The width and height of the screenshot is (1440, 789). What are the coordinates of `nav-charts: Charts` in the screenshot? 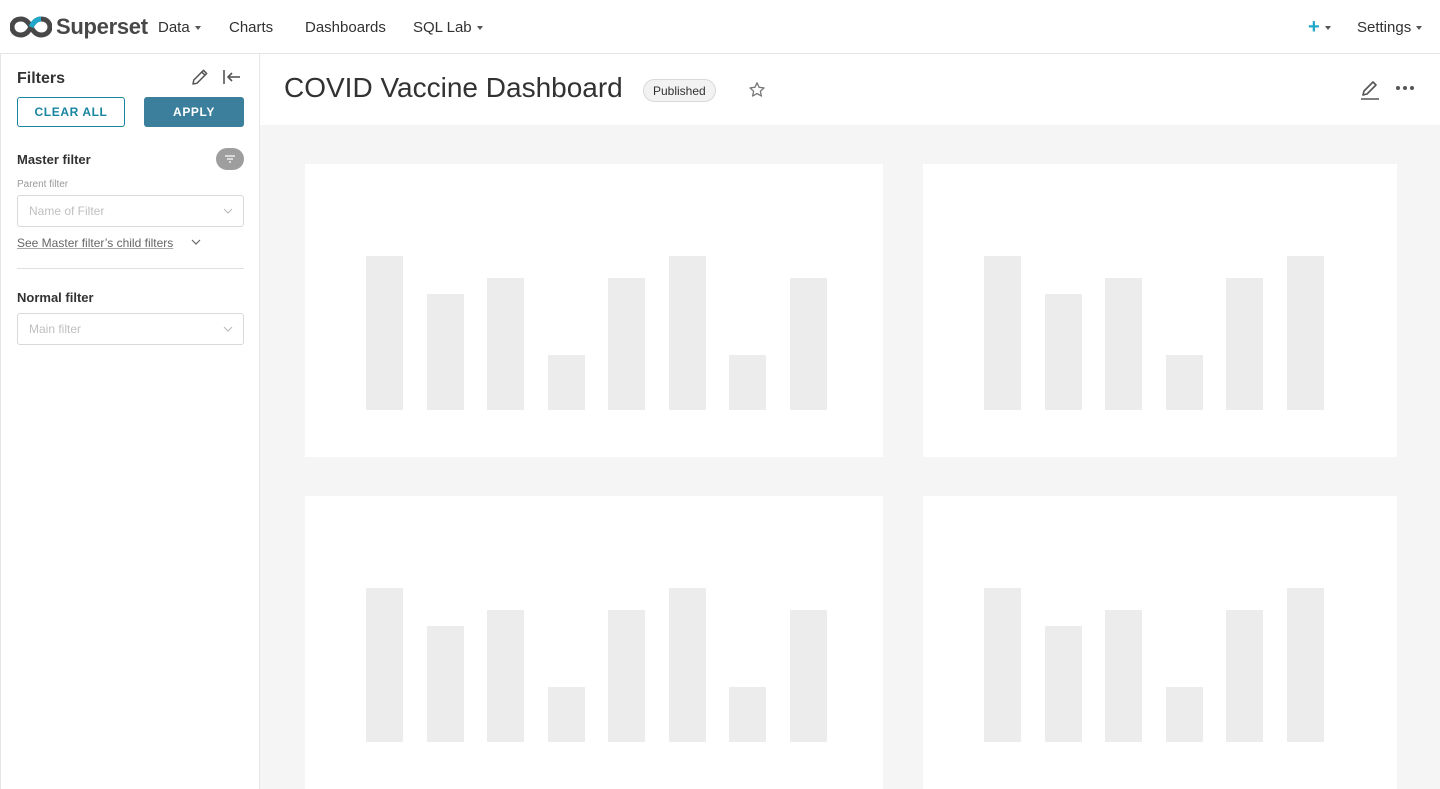 It's located at (251, 27).